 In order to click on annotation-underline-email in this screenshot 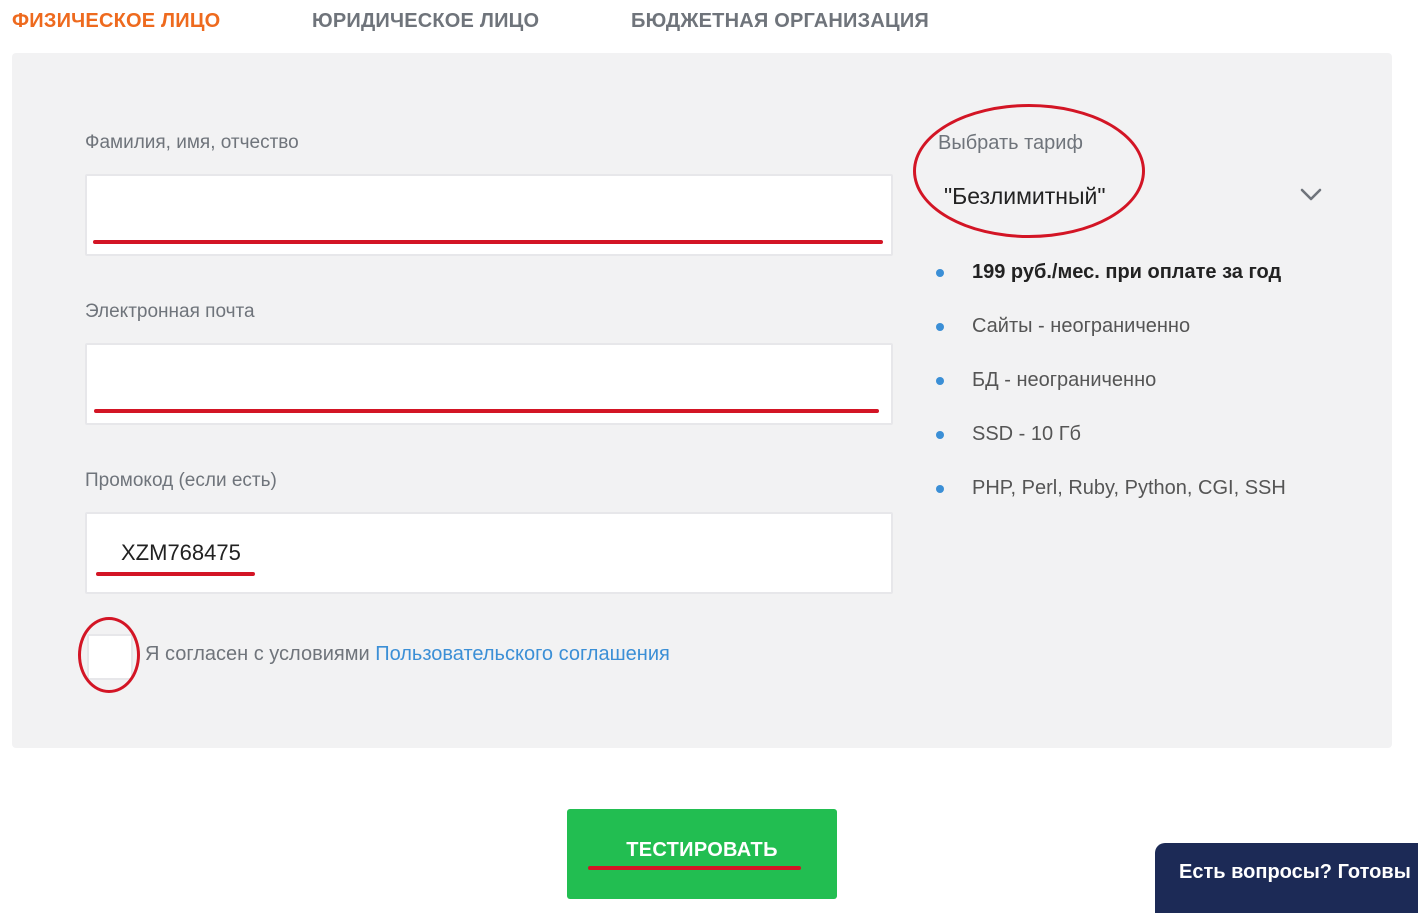, I will do `click(486, 411)`.